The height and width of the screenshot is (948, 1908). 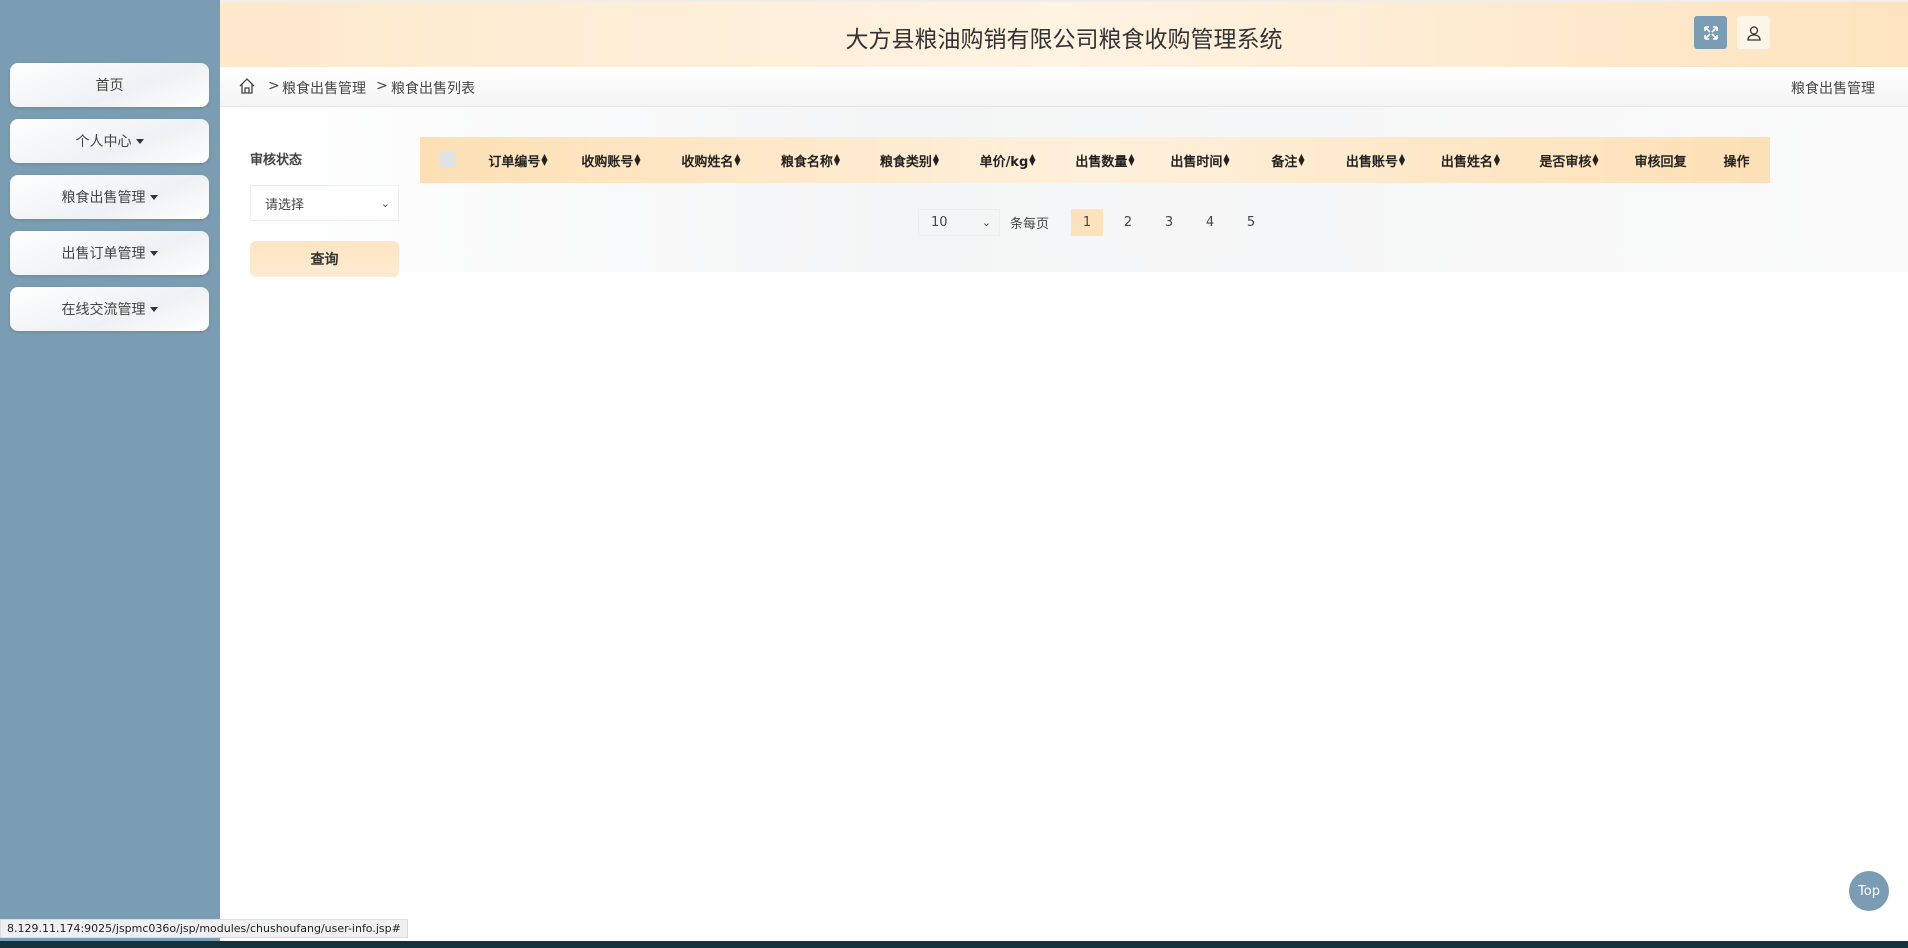 I want to click on column-label: 粮食名称, so click(x=806, y=162).